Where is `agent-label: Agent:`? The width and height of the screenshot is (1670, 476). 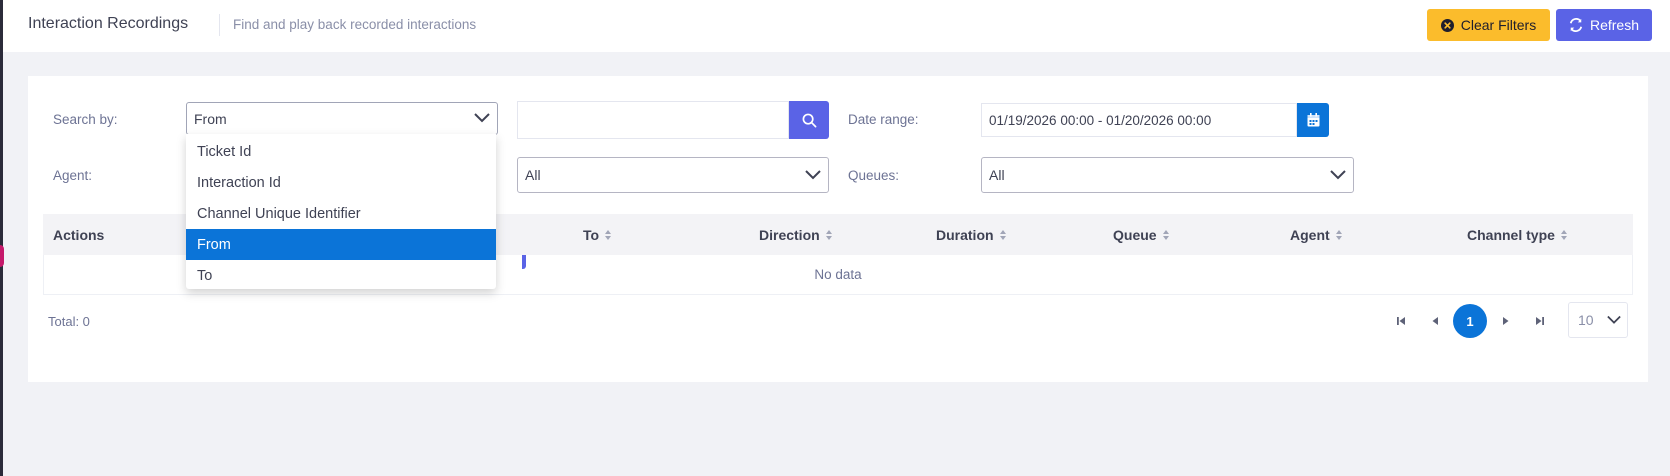 agent-label: Agent: is located at coordinates (73, 175).